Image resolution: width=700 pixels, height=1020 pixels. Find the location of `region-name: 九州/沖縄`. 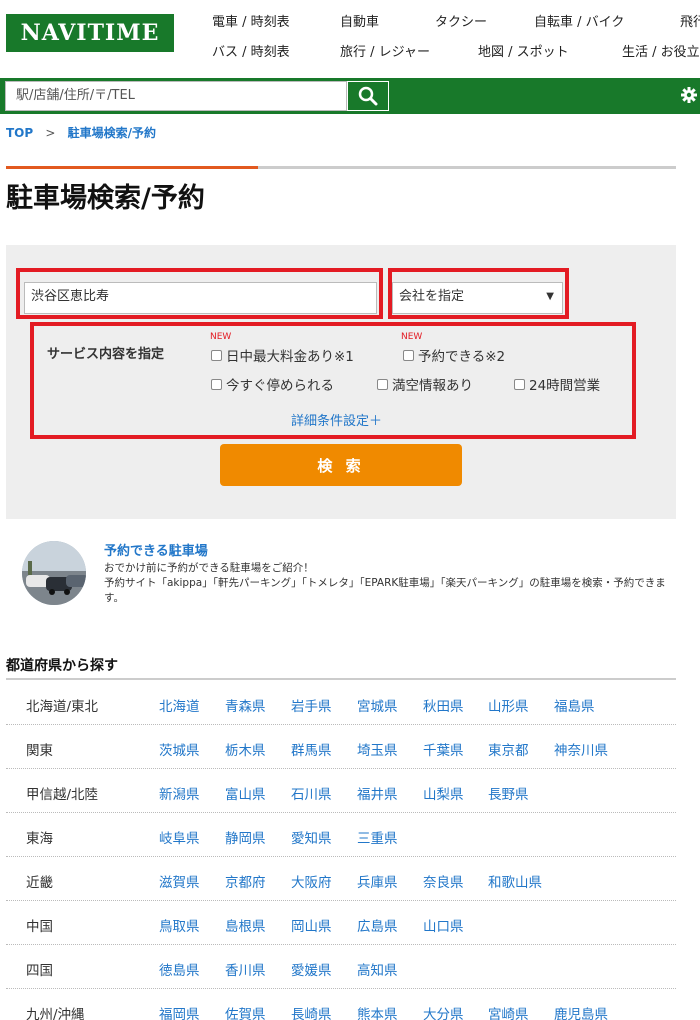

region-name: 九州/沖縄 is located at coordinates (55, 1013).